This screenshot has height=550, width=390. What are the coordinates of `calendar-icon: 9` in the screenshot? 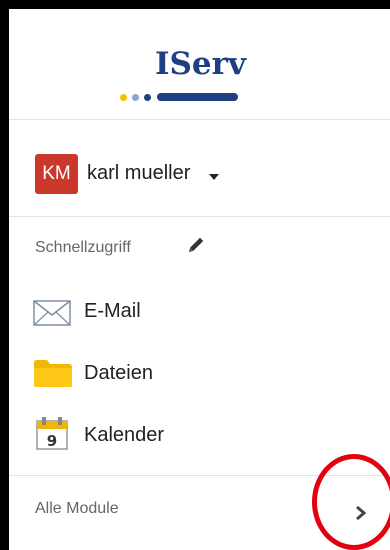 It's located at (52, 433).